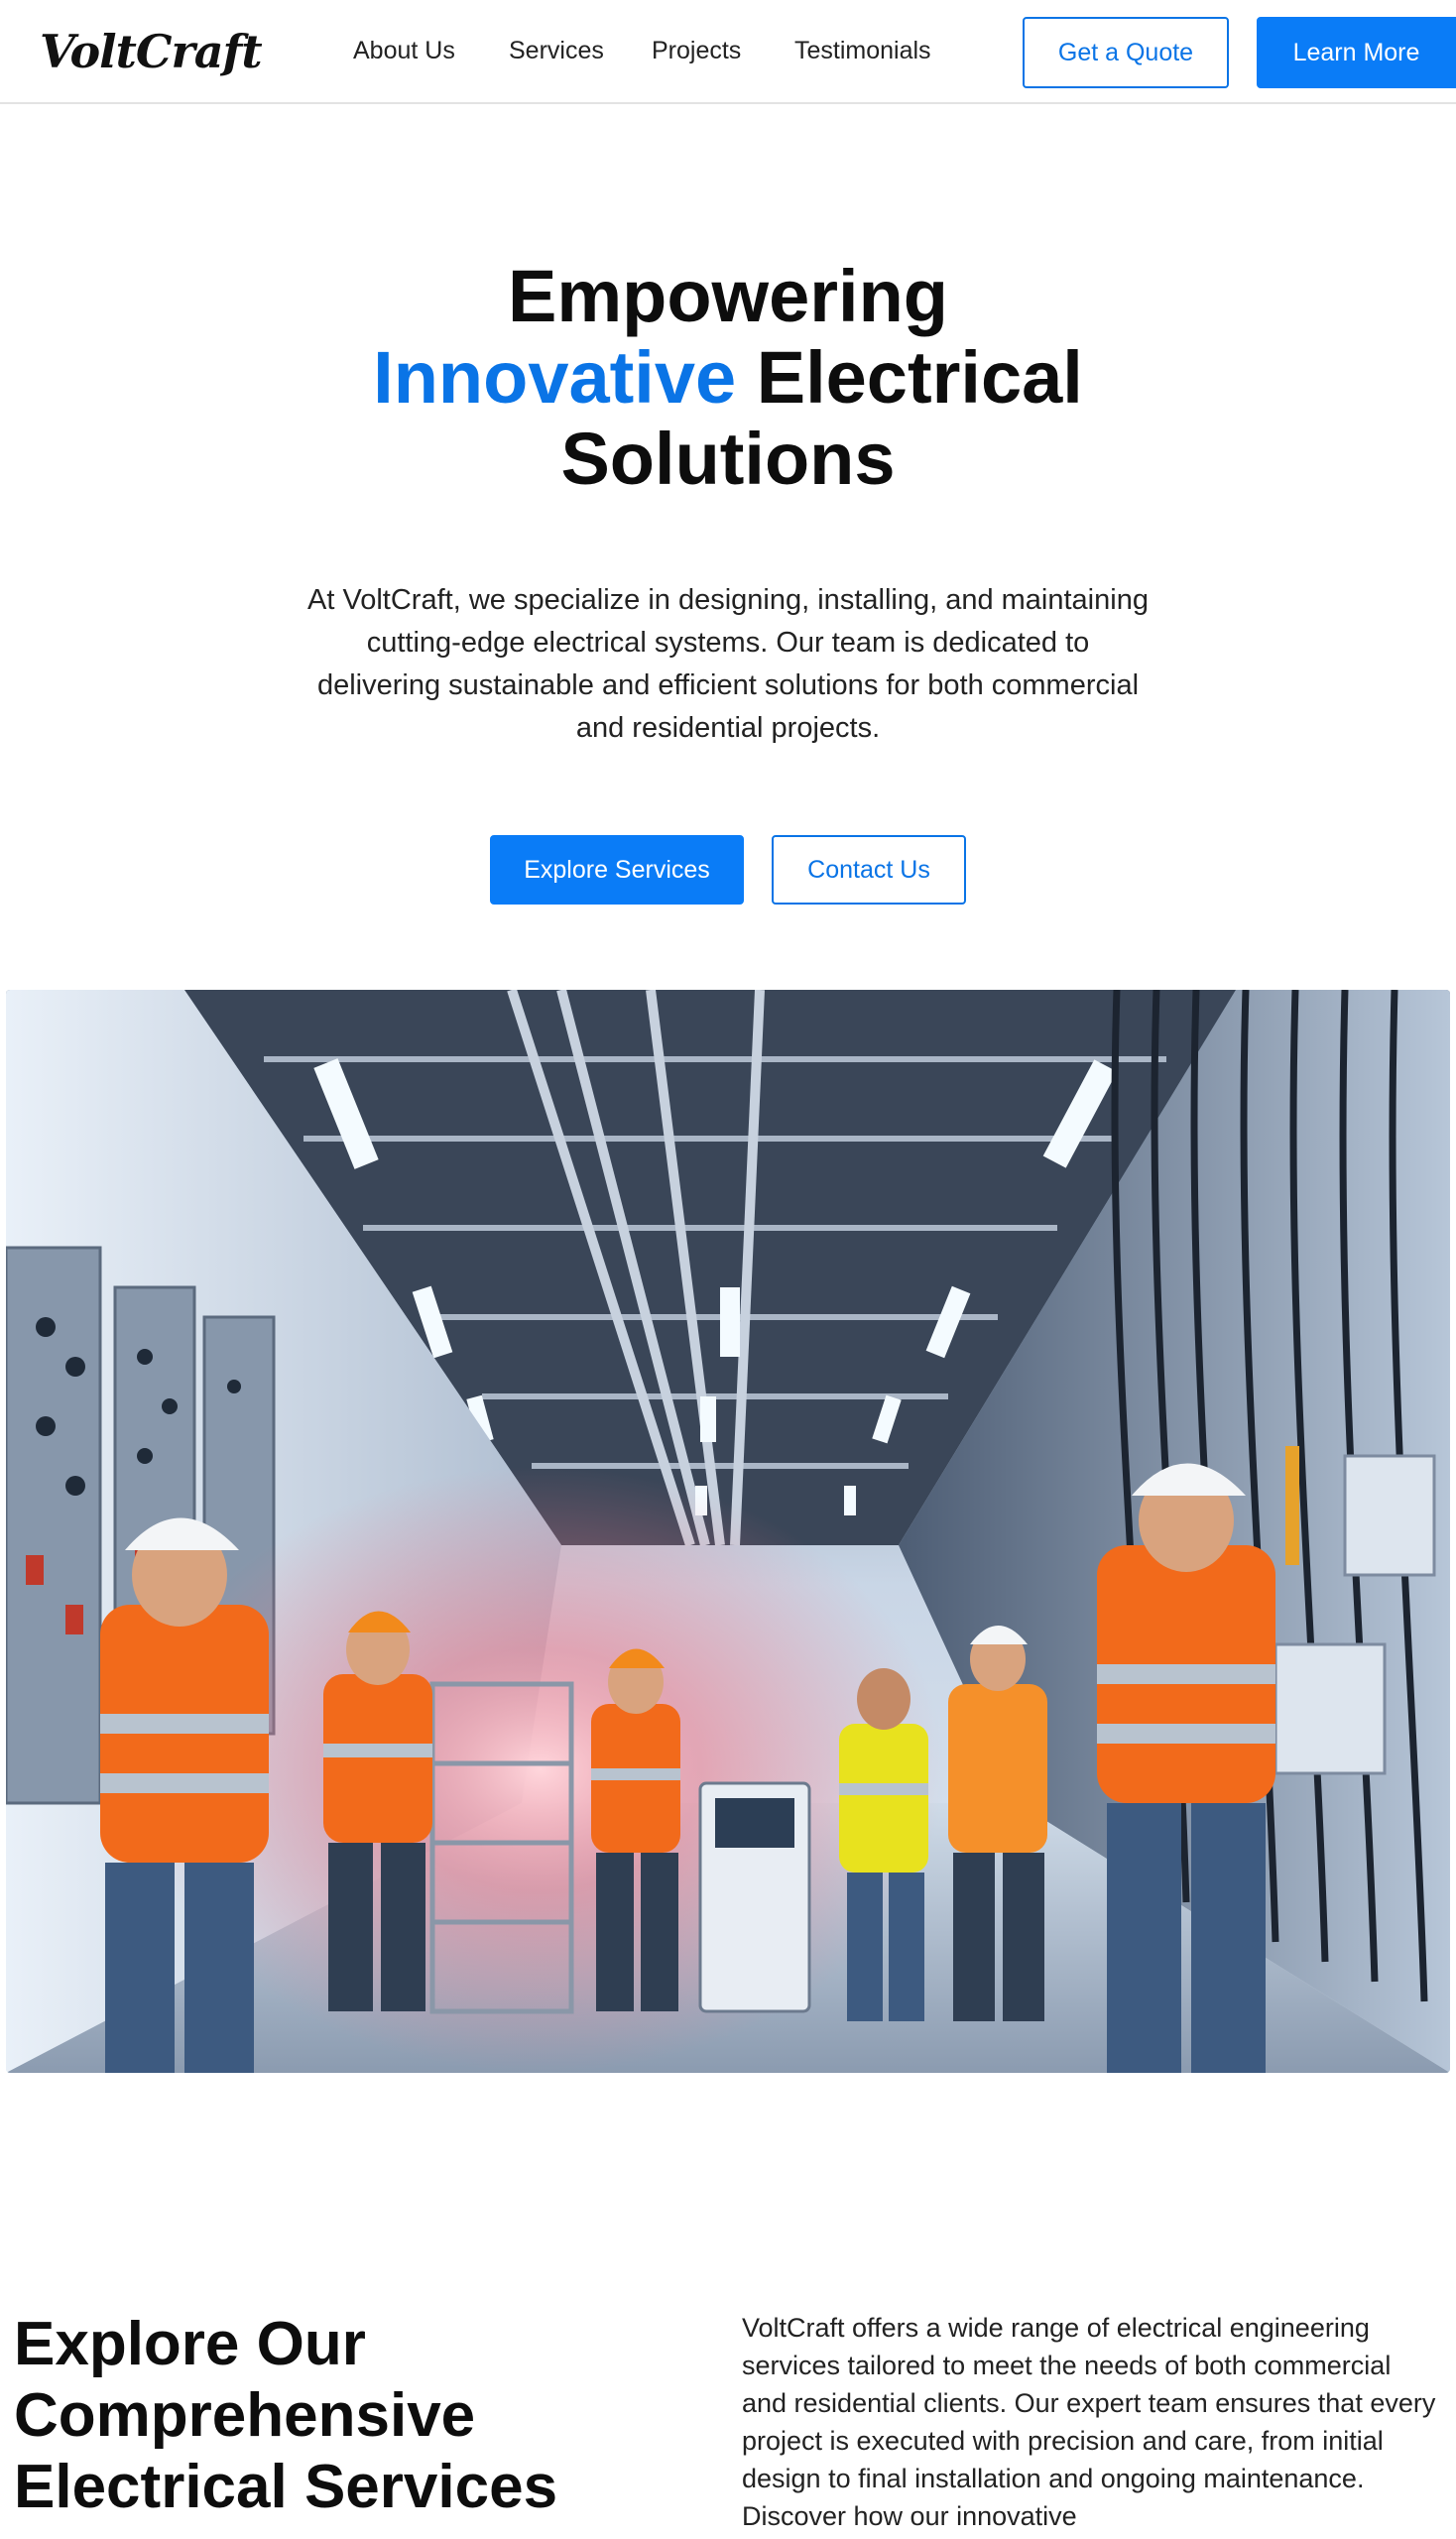 This screenshot has height=2539, width=1456. Describe the element at coordinates (728, 459) in the screenshot. I see `hero-title-line3: Solutions` at that location.